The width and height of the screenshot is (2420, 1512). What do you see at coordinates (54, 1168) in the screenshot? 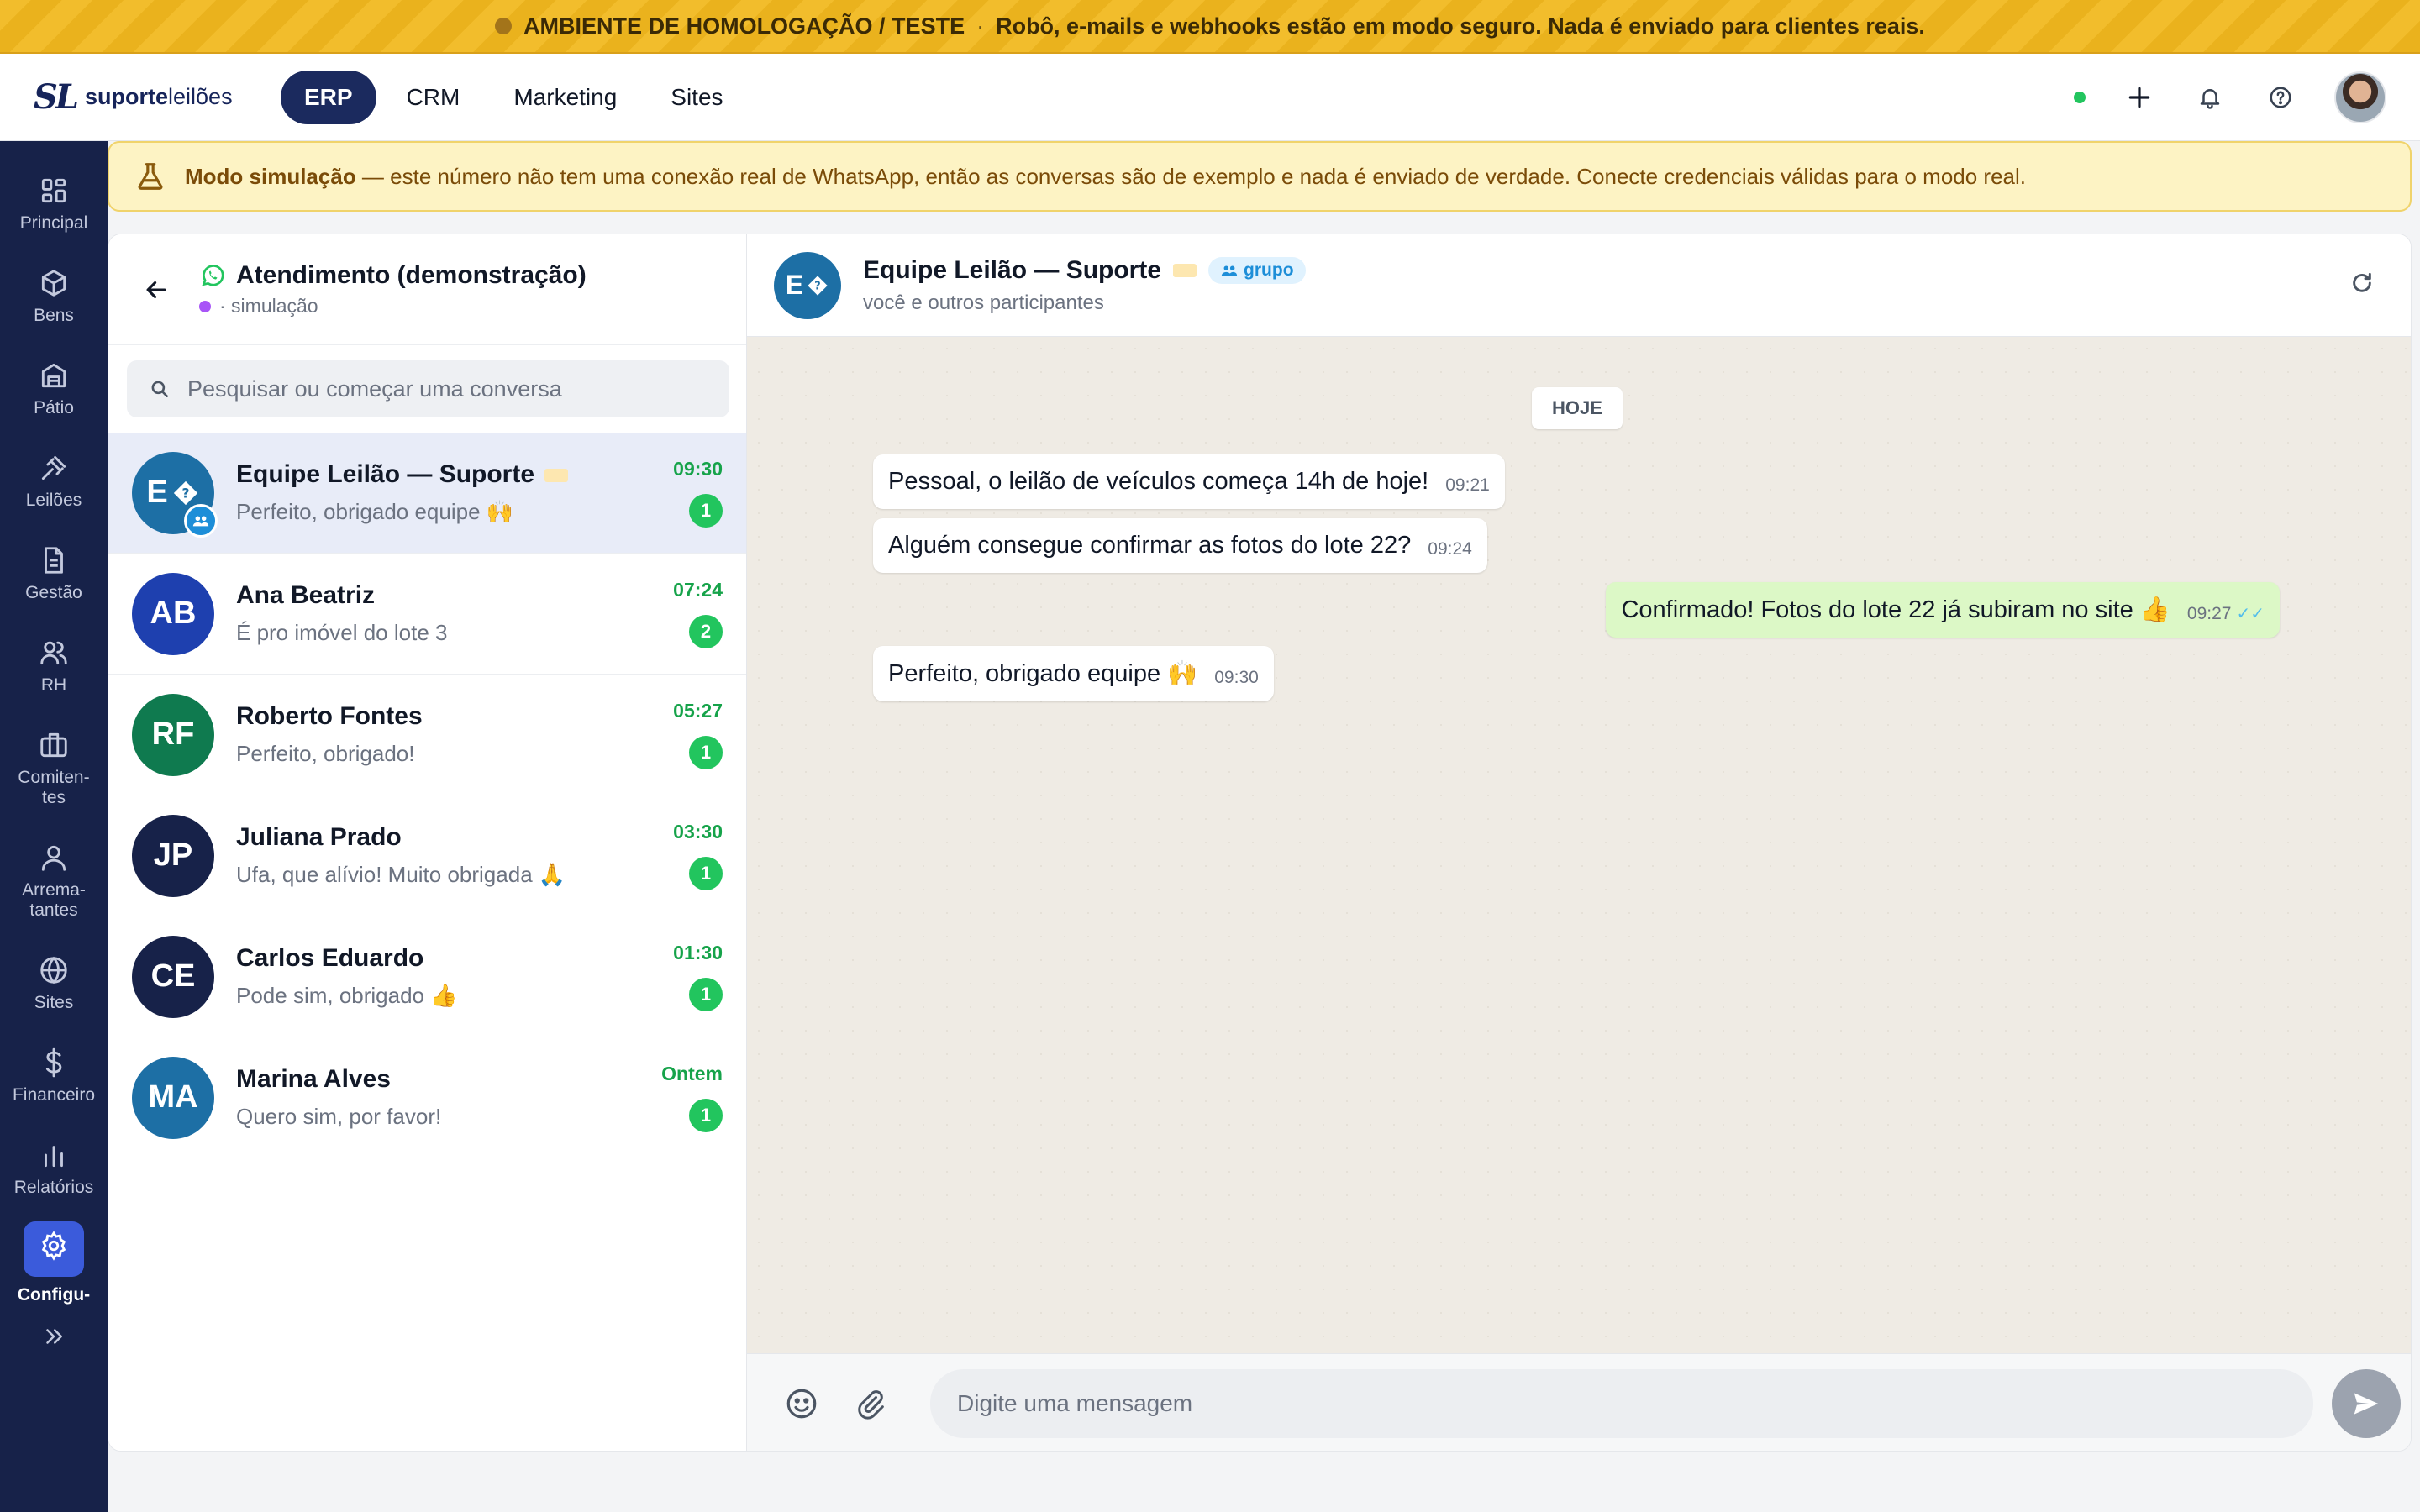
I see `sidebar-item-relatorios: Relatórios` at bounding box center [54, 1168].